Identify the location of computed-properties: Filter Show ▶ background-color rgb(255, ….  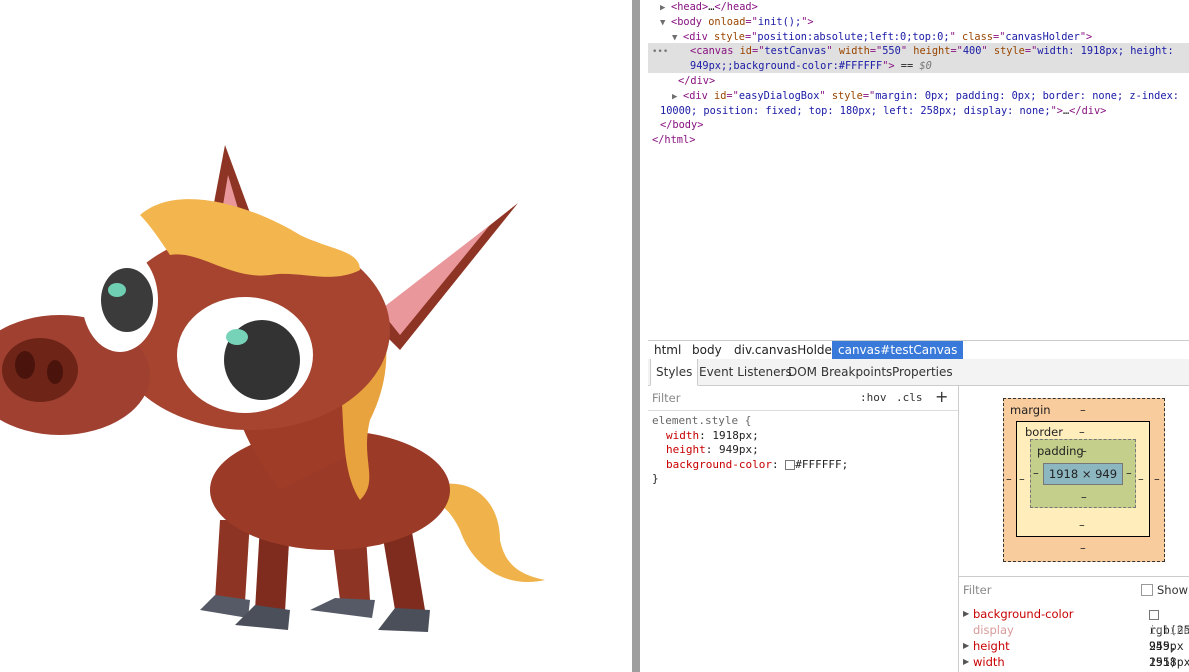
(1074, 624).